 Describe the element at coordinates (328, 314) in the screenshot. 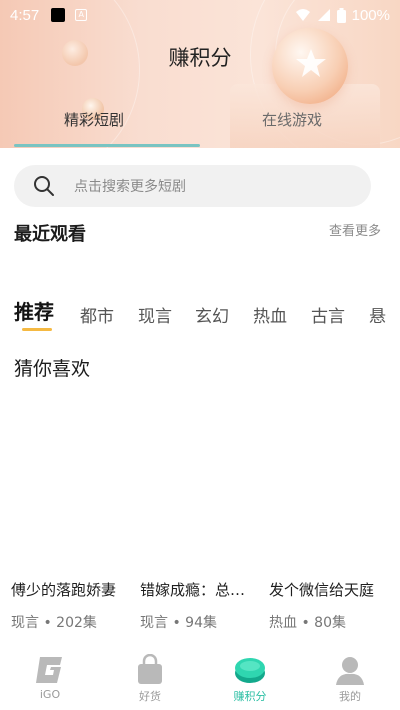

I see `category-tab: 古言` at that location.